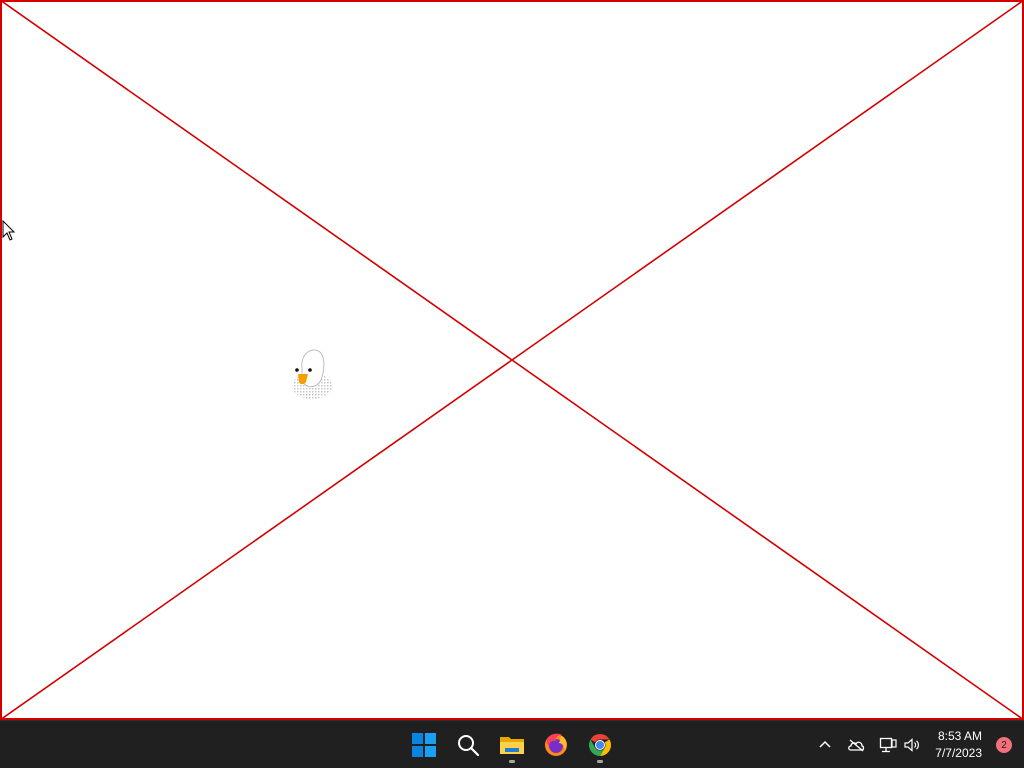 This screenshot has width=1024, height=768. I want to click on onedrive-button, so click(856, 745).